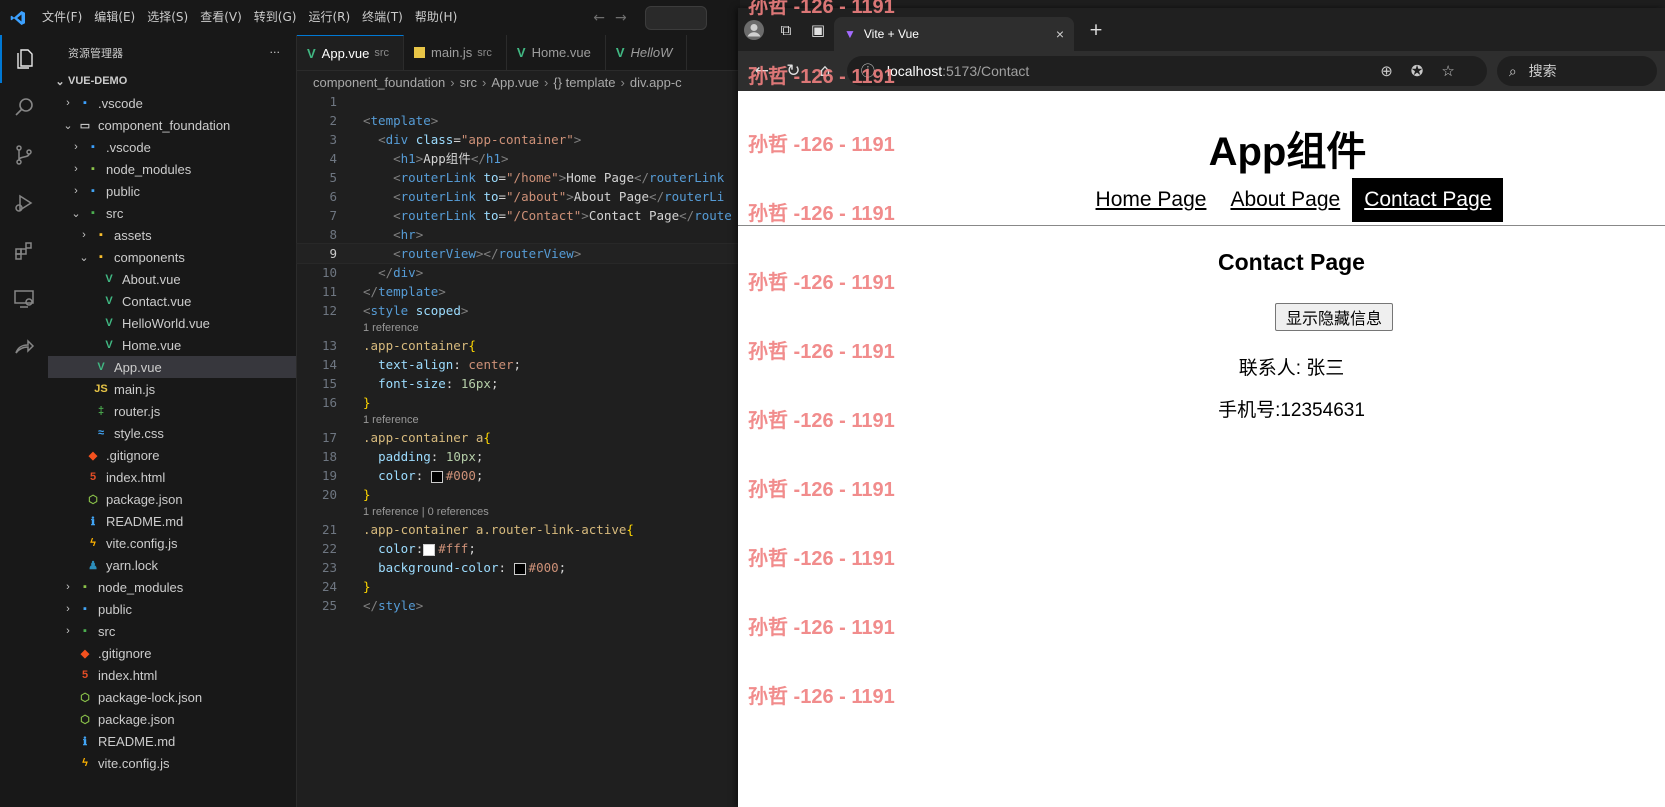  Describe the element at coordinates (167, 17) in the screenshot. I see `menu-item: 选择(S)` at that location.